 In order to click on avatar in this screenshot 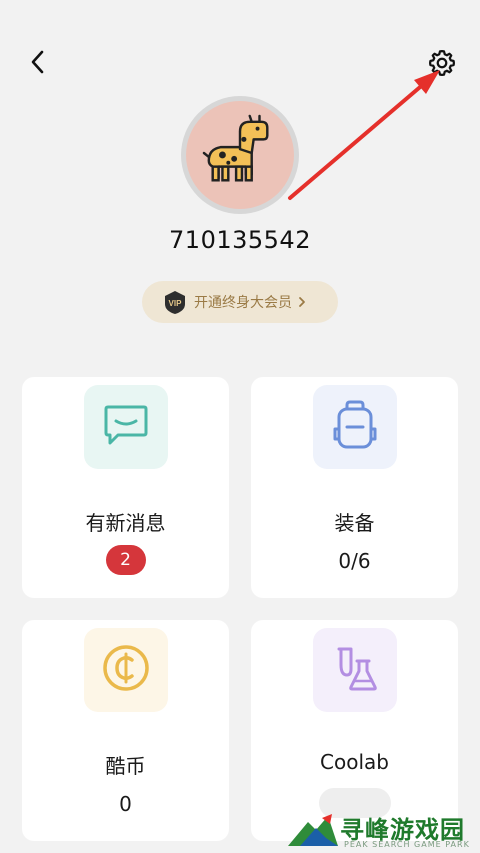, I will do `click(240, 155)`.